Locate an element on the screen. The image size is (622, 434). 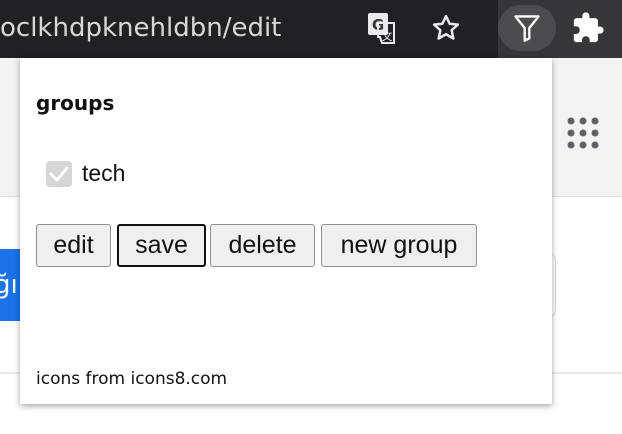
new-group-button: new group is located at coordinates (399, 245).